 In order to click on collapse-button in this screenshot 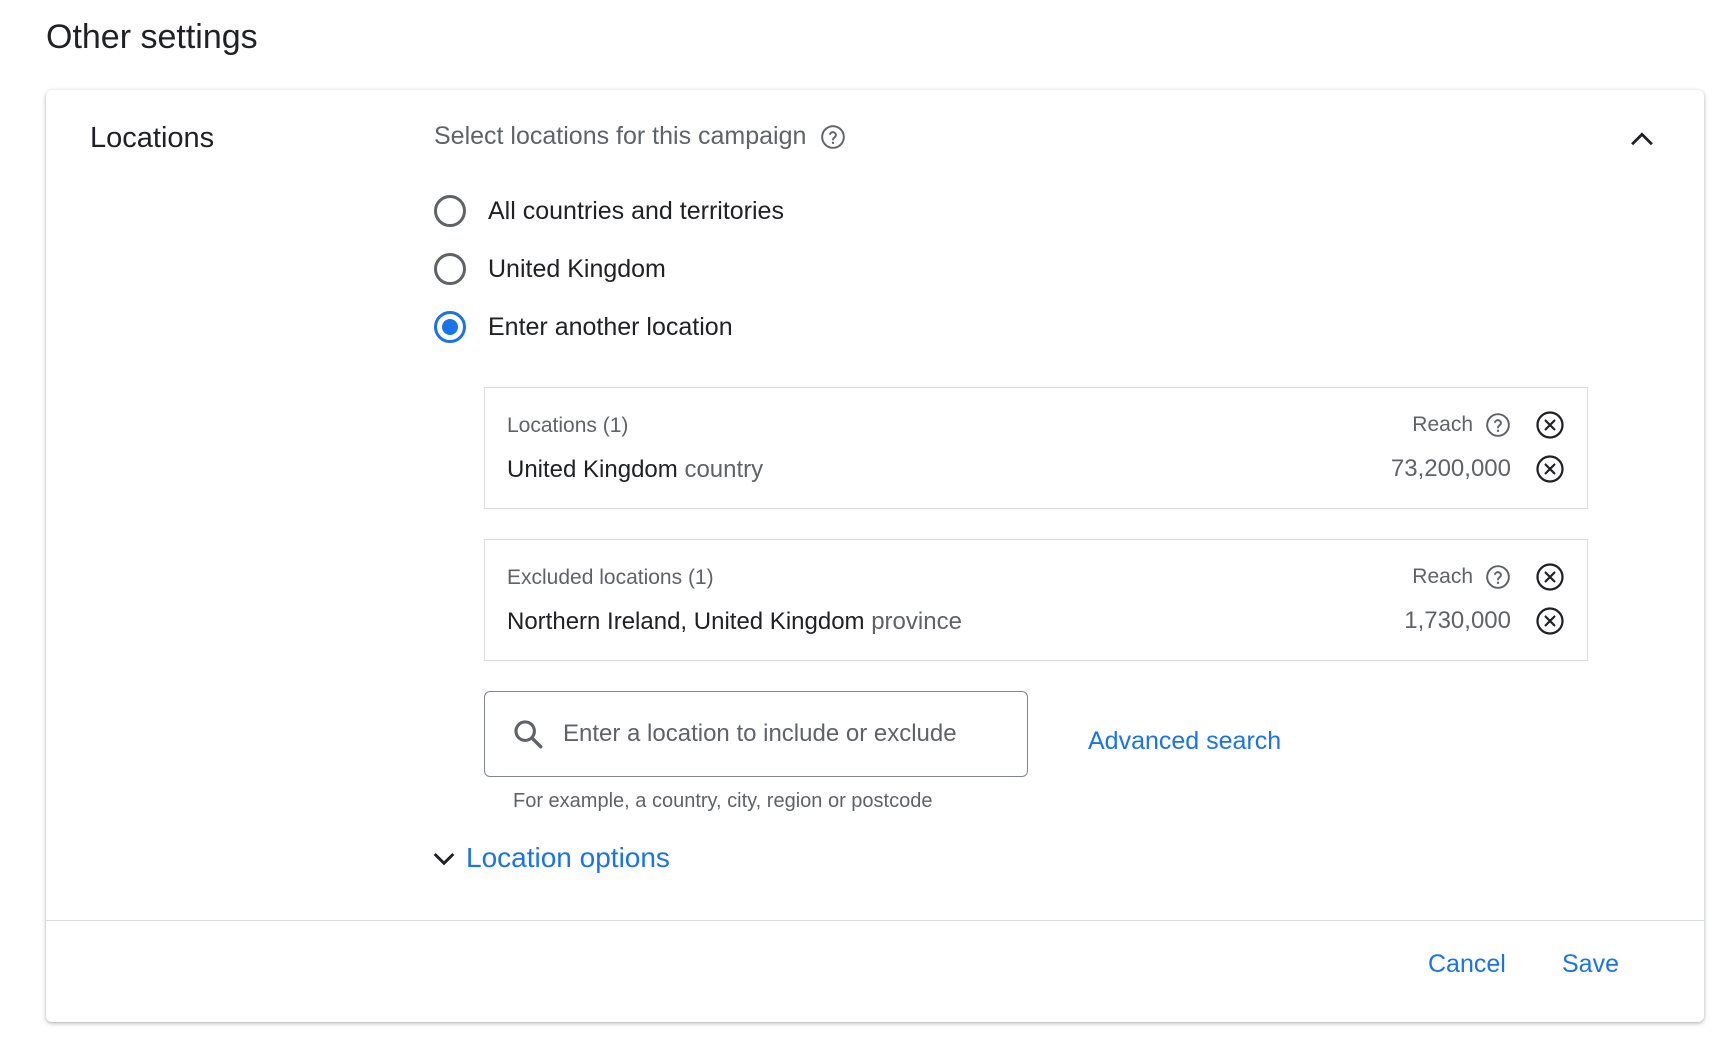, I will do `click(1642, 140)`.